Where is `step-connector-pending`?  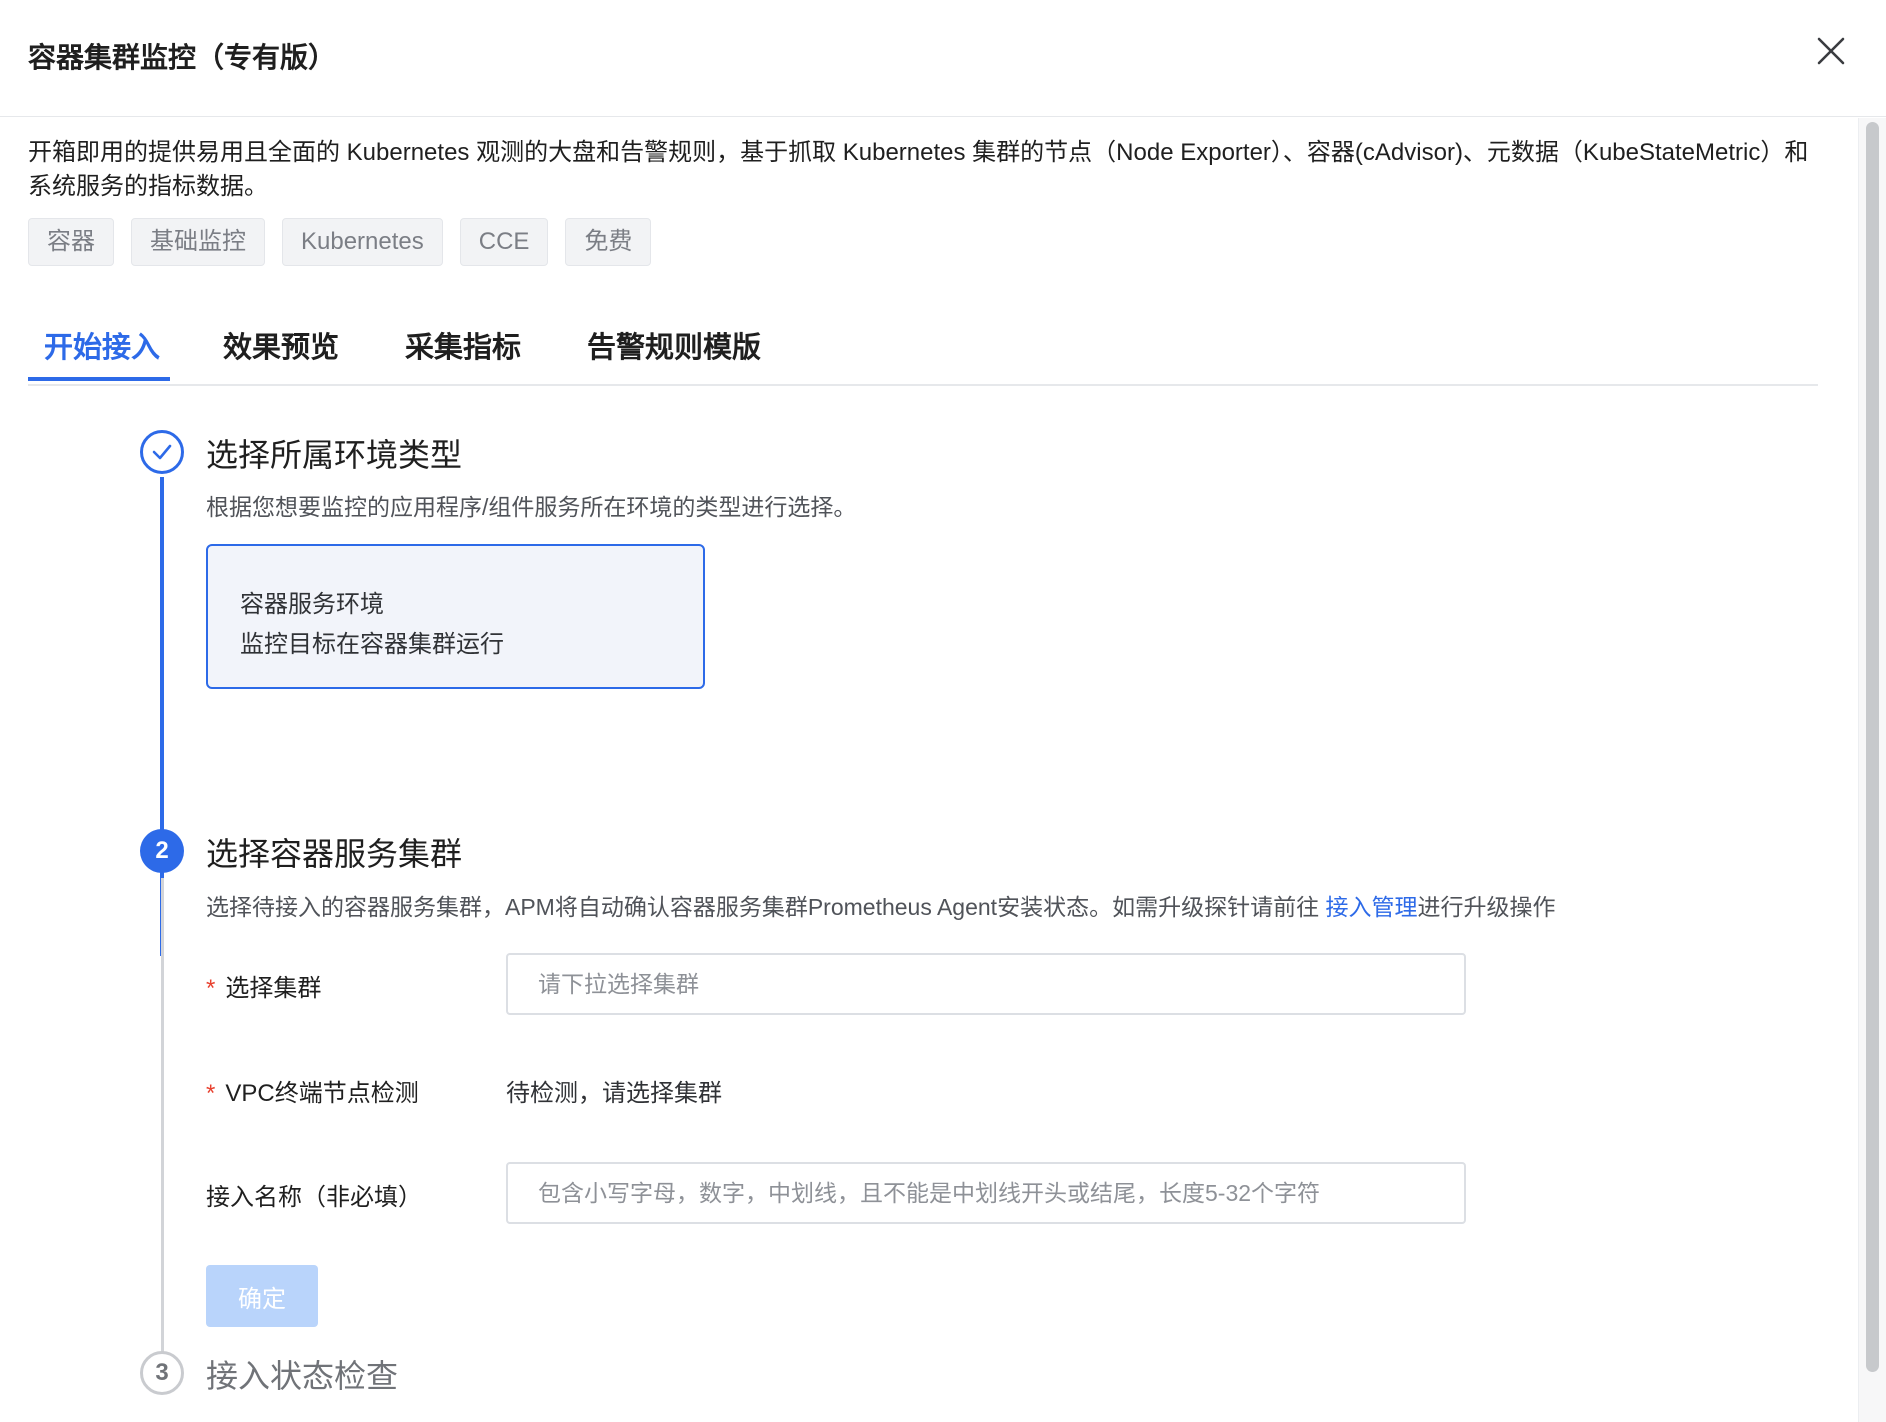
step-connector-pending is located at coordinates (162, 1130).